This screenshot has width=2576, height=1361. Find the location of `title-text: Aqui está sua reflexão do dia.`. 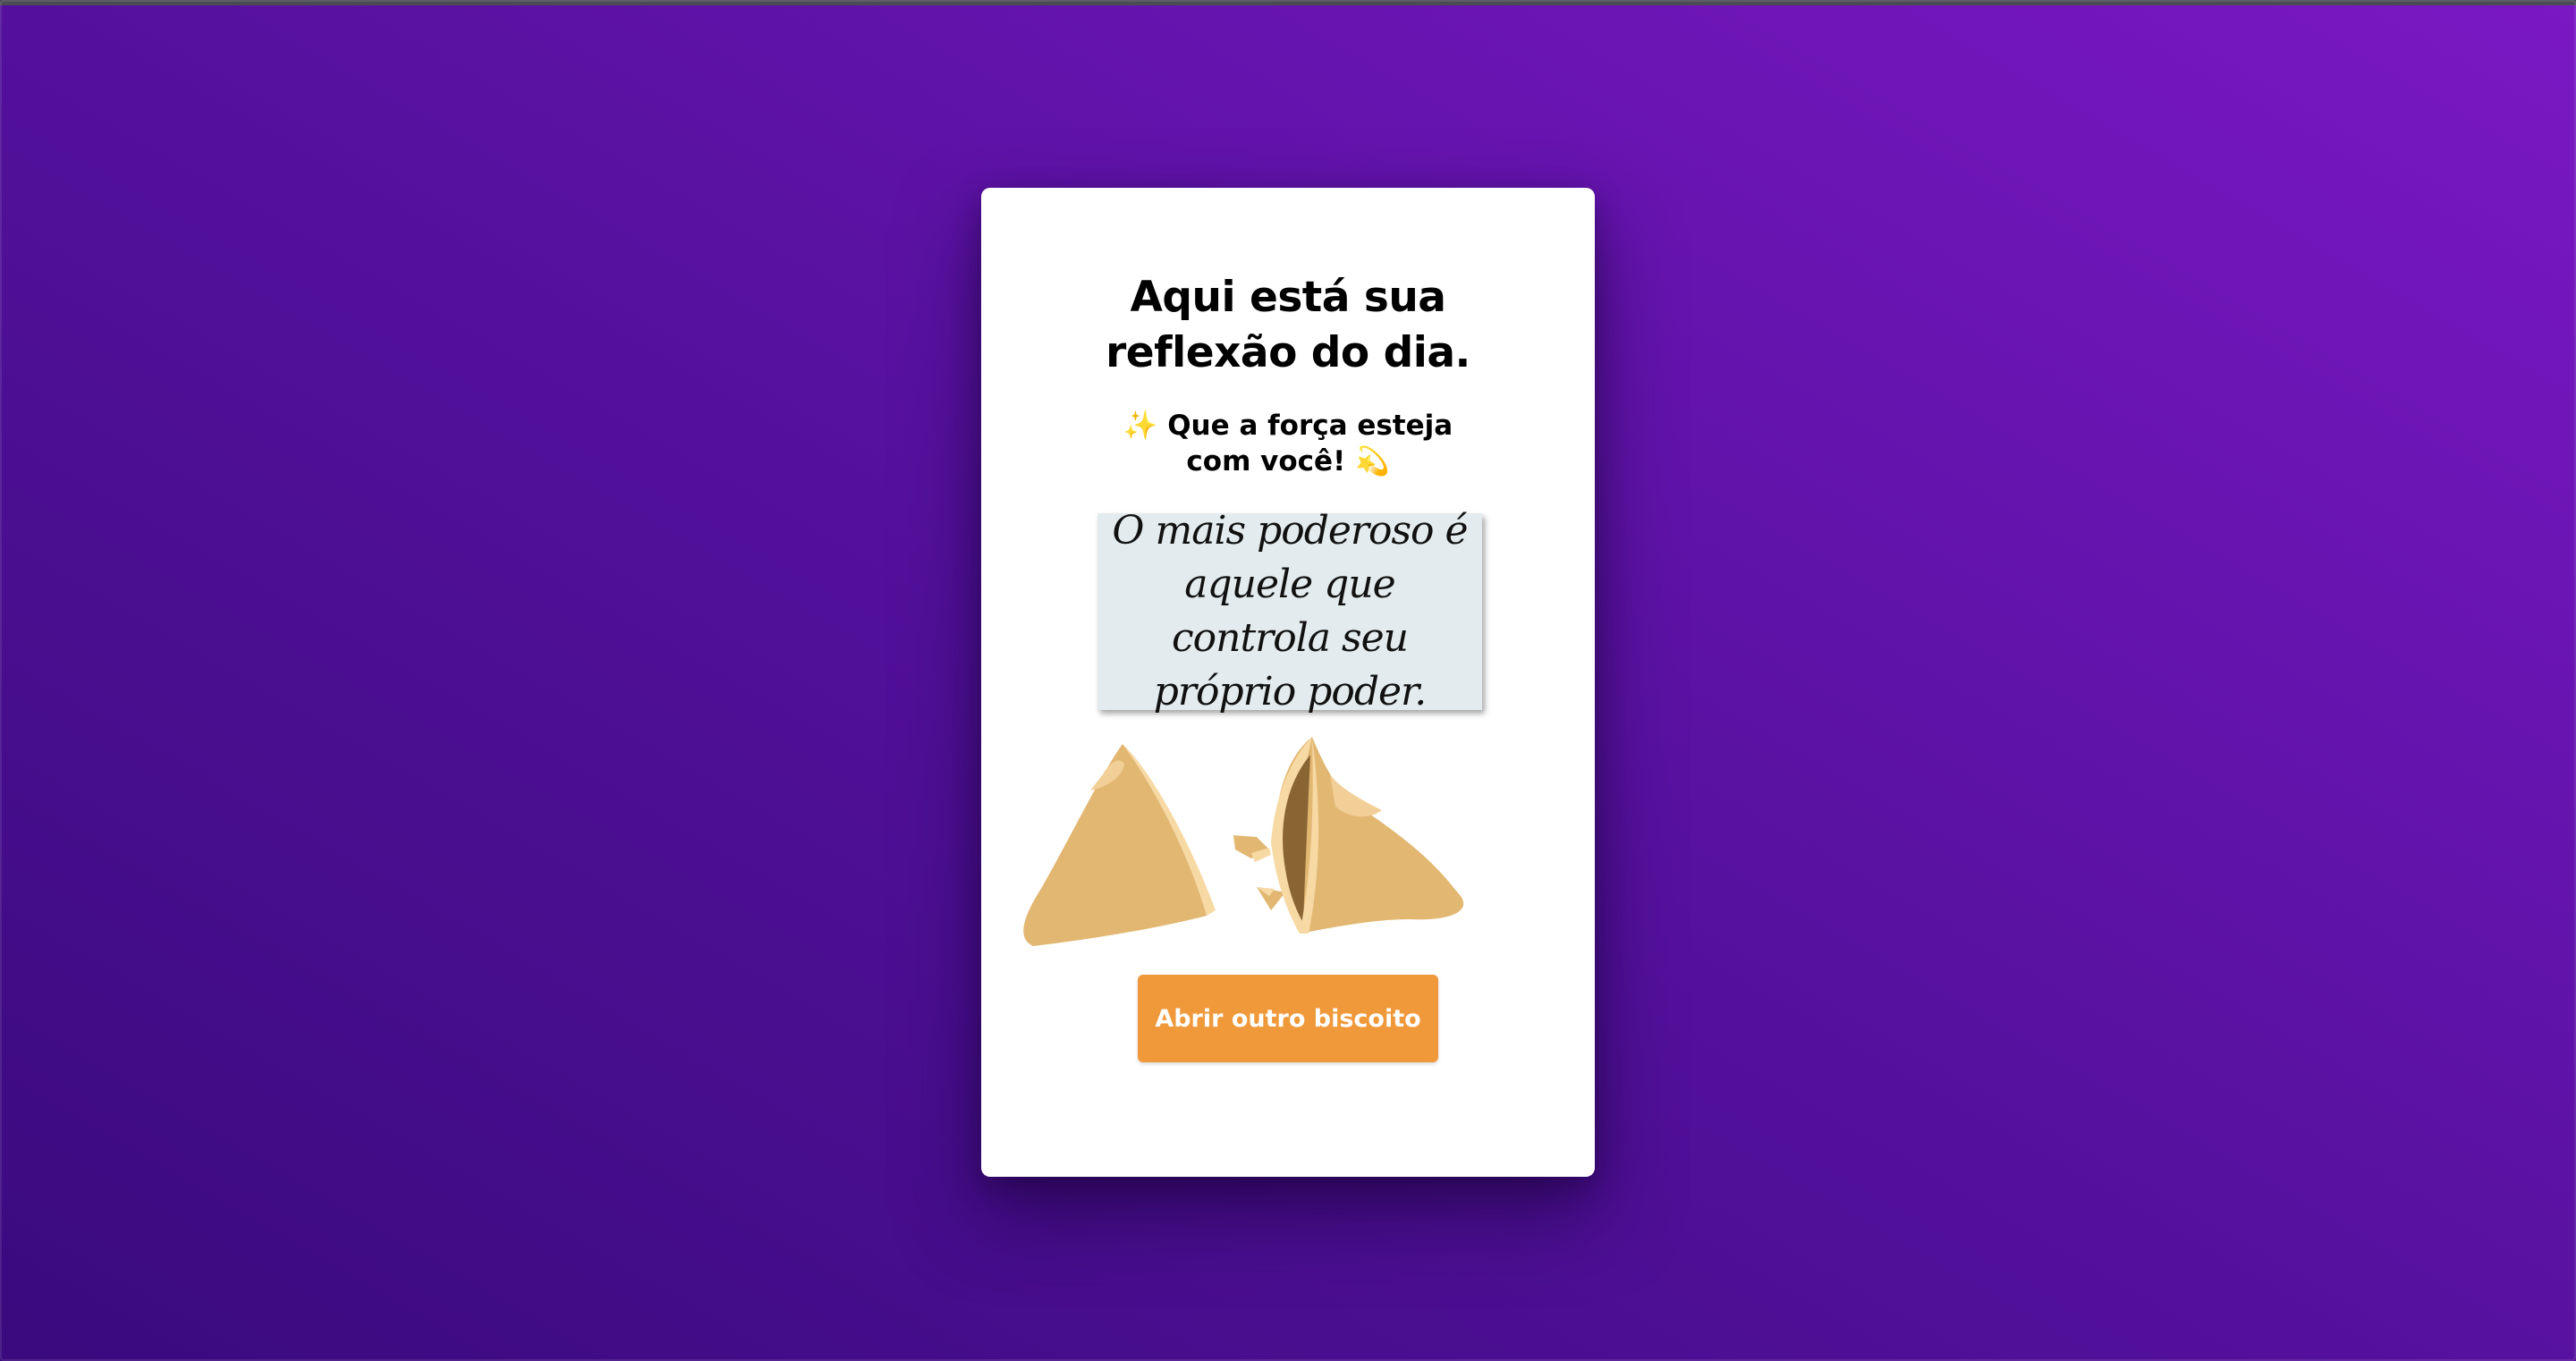

title-text: Aqui está sua reflexão do dia. is located at coordinates (1288, 325).